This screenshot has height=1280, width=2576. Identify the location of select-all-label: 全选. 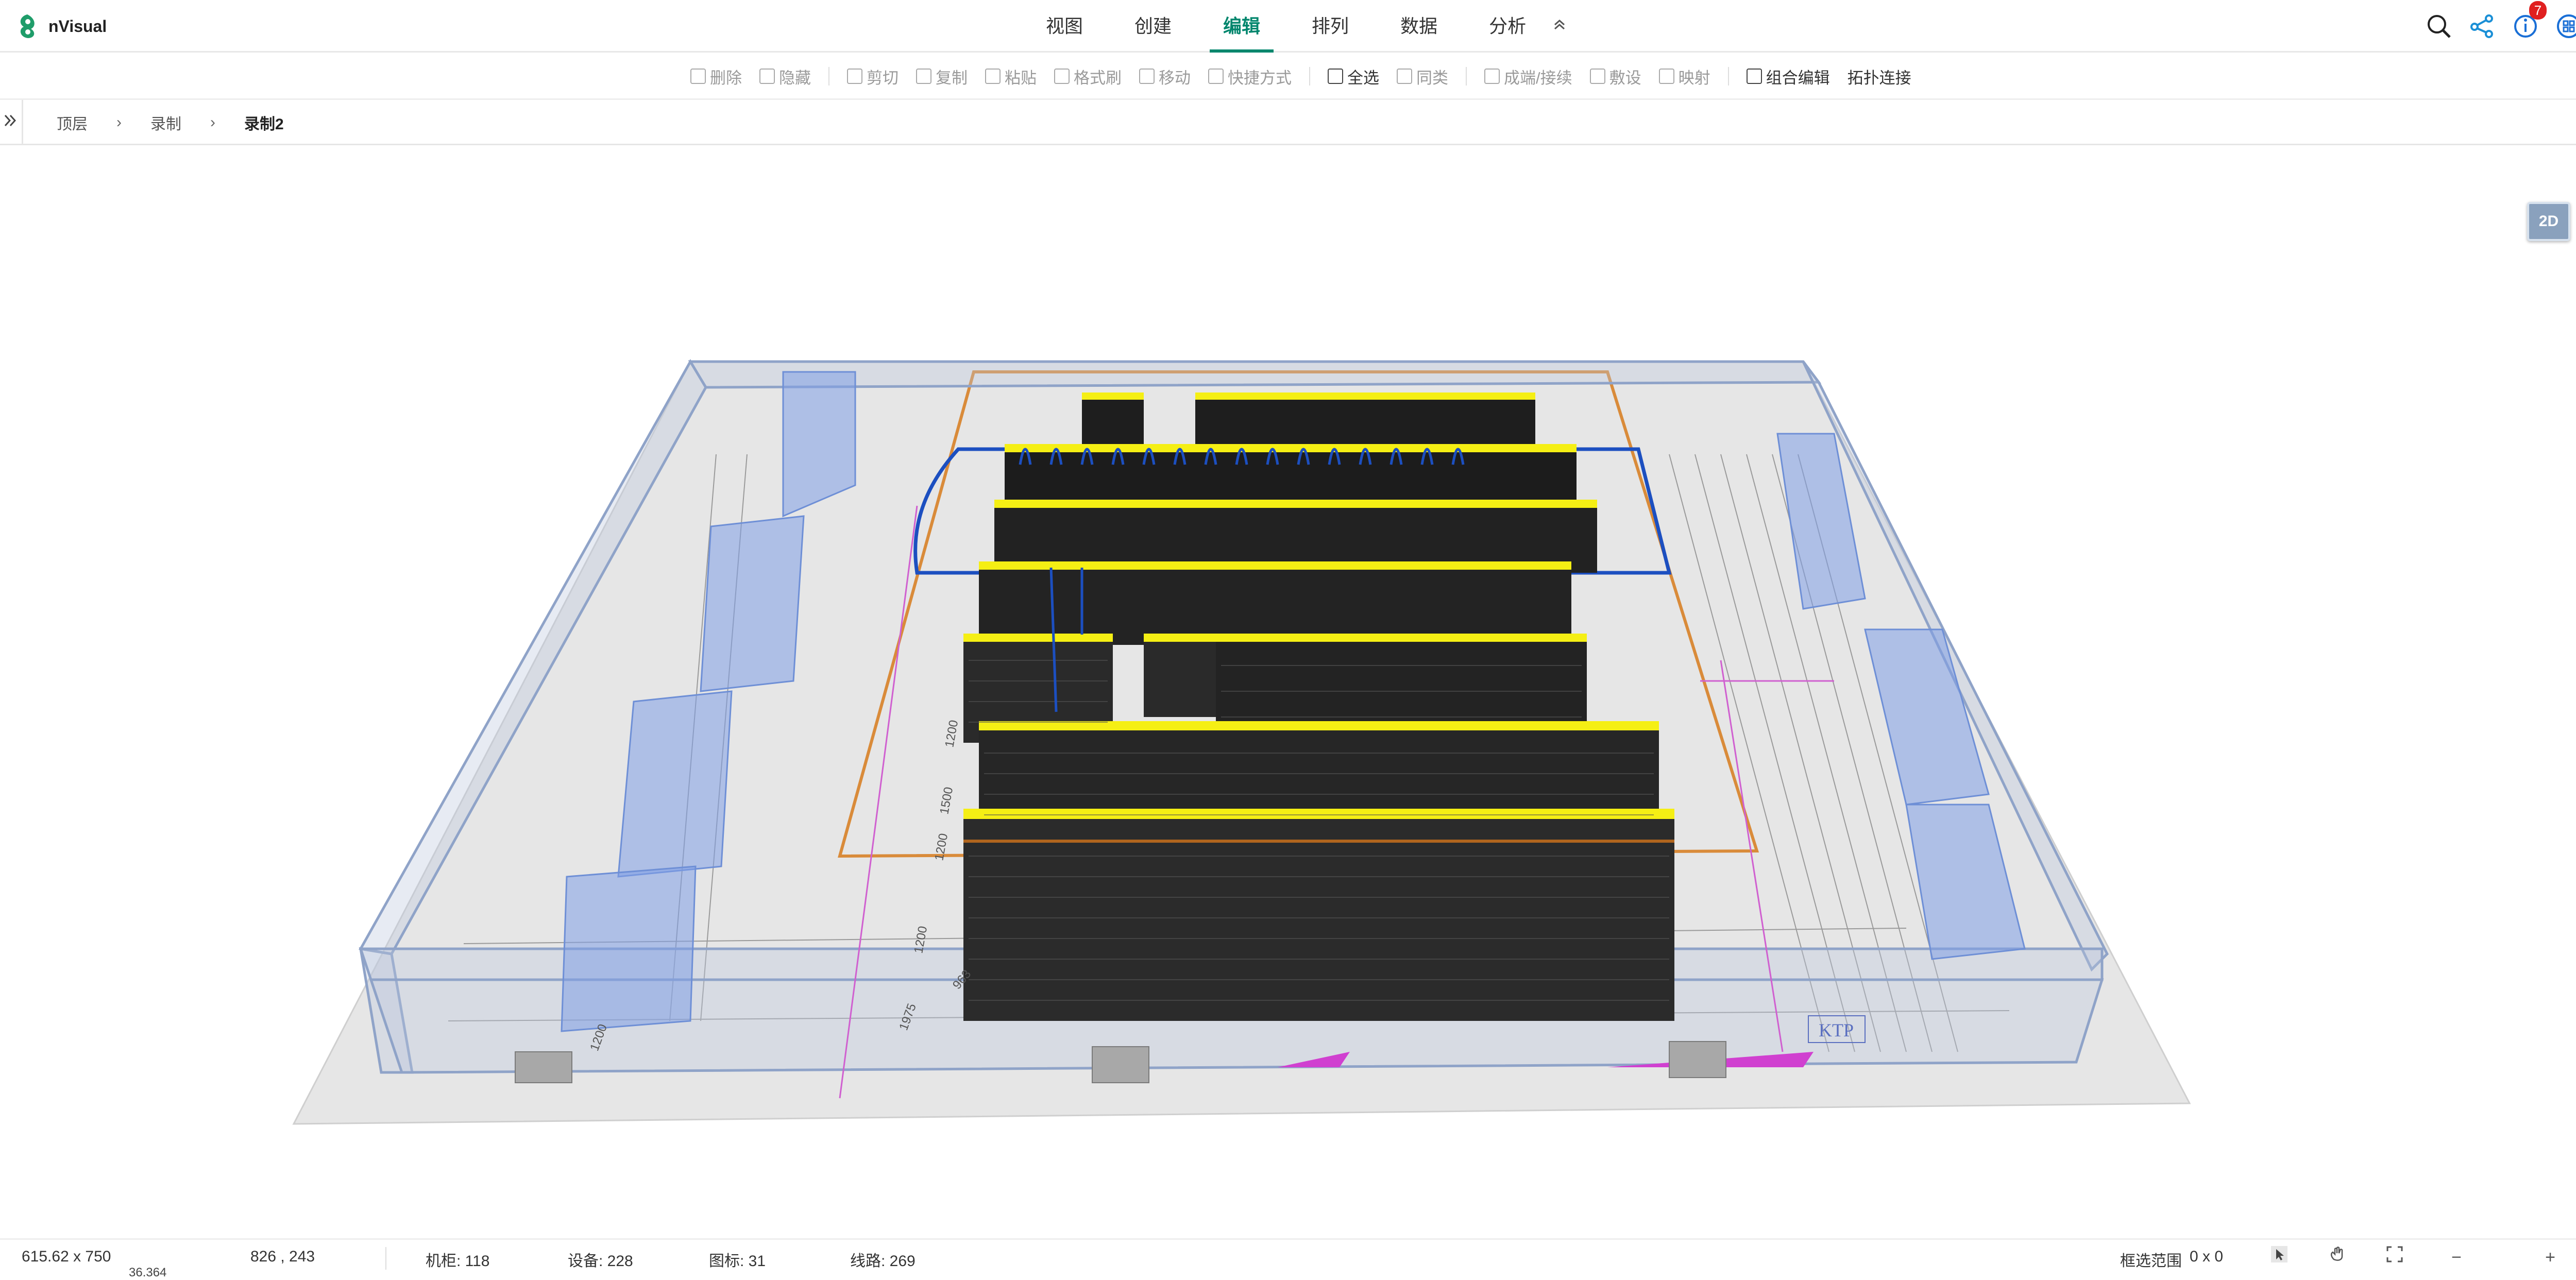
(1363, 78).